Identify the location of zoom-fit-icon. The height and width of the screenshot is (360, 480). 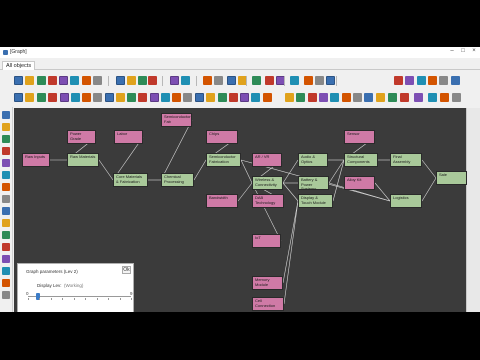
(222, 97).